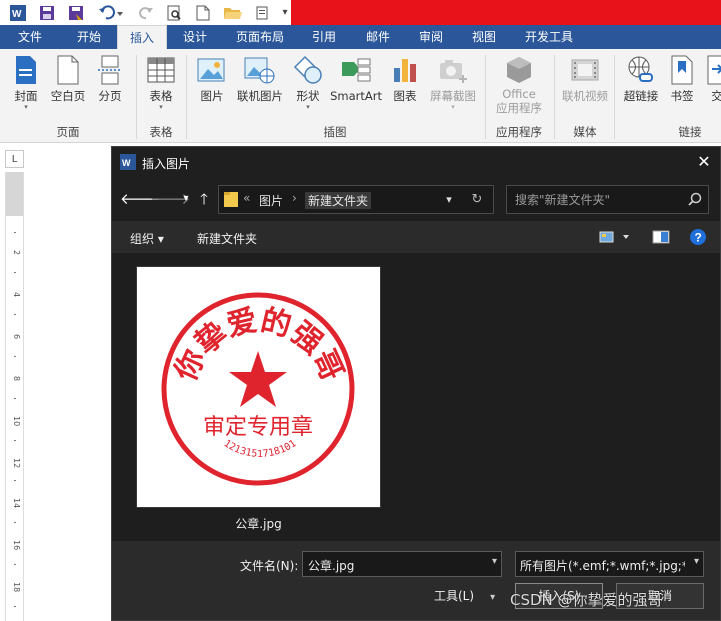  Describe the element at coordinates (519, 70) in the screenshot. I see `office-apps-icon` at that location.